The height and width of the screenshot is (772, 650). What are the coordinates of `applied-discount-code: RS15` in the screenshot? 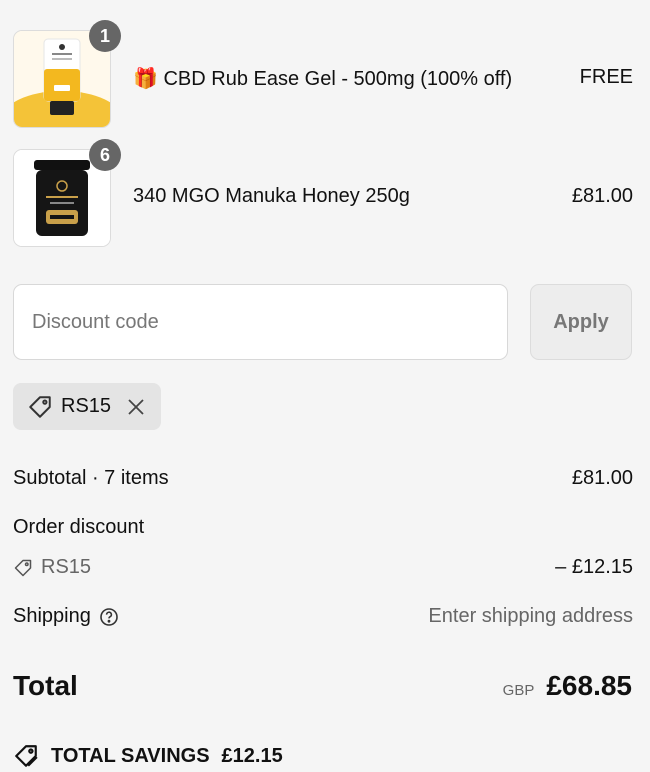 It's located at (86, 406).